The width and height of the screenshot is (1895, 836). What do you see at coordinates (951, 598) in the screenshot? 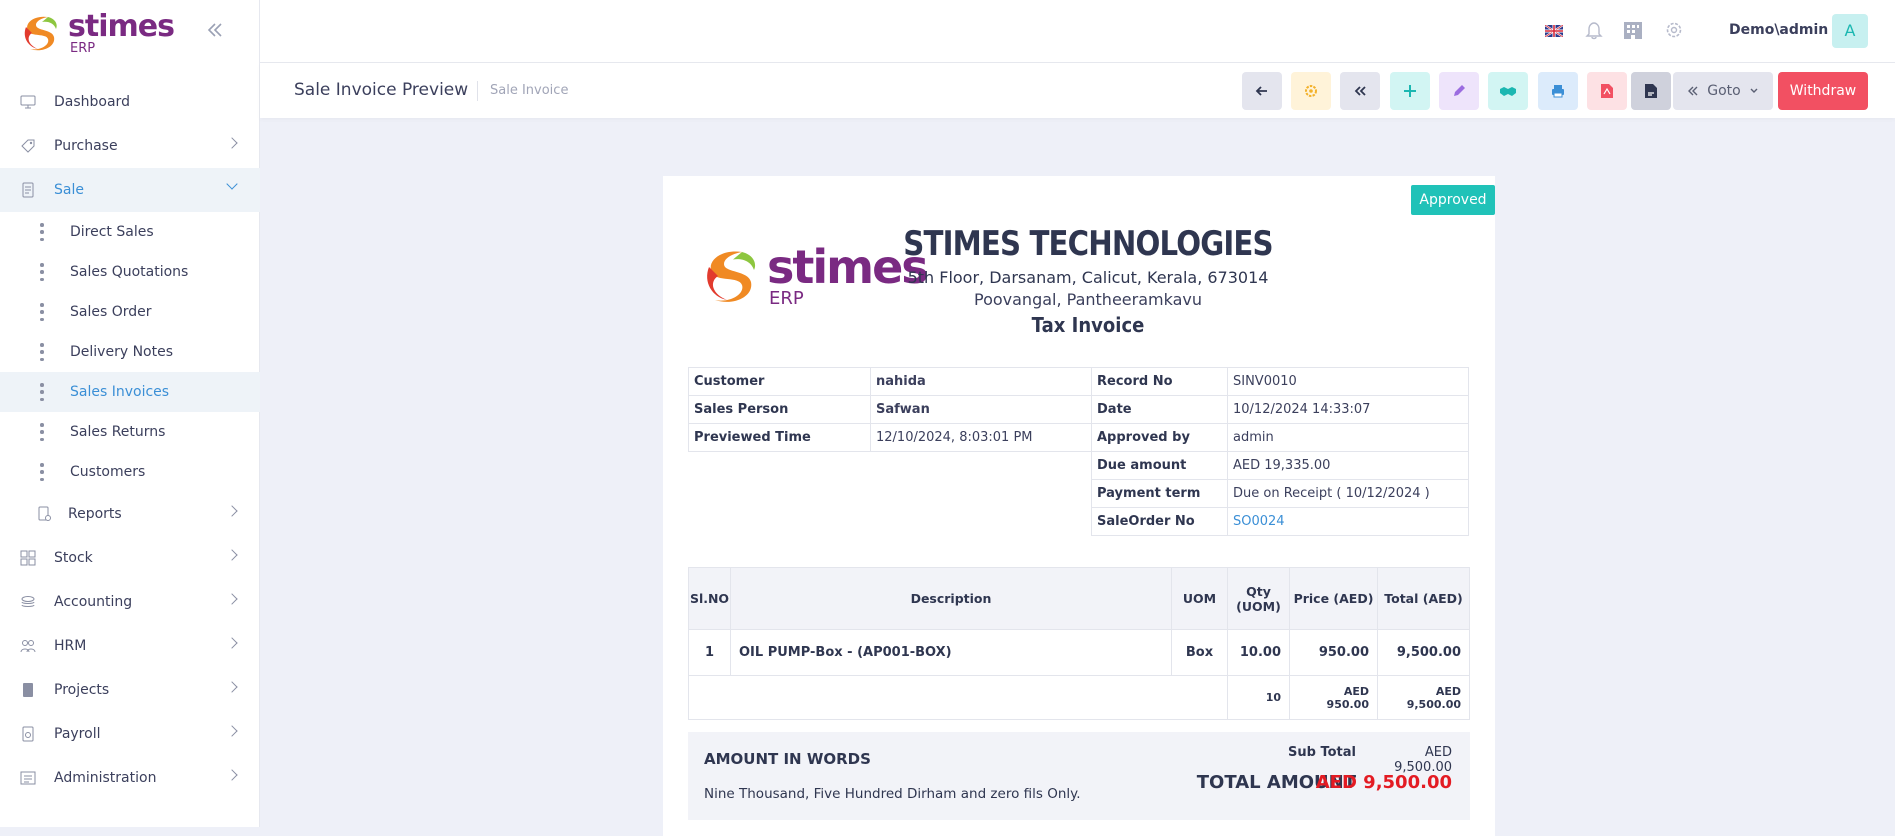
I see `col-header-description: Description` at bounding box center [951, 598].